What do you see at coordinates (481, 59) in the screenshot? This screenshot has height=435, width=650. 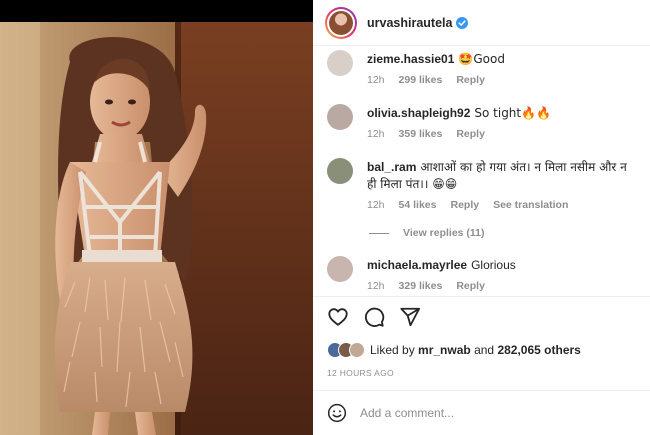 I see `comment-text: 🤩Good` at bounding box center [481, 59].